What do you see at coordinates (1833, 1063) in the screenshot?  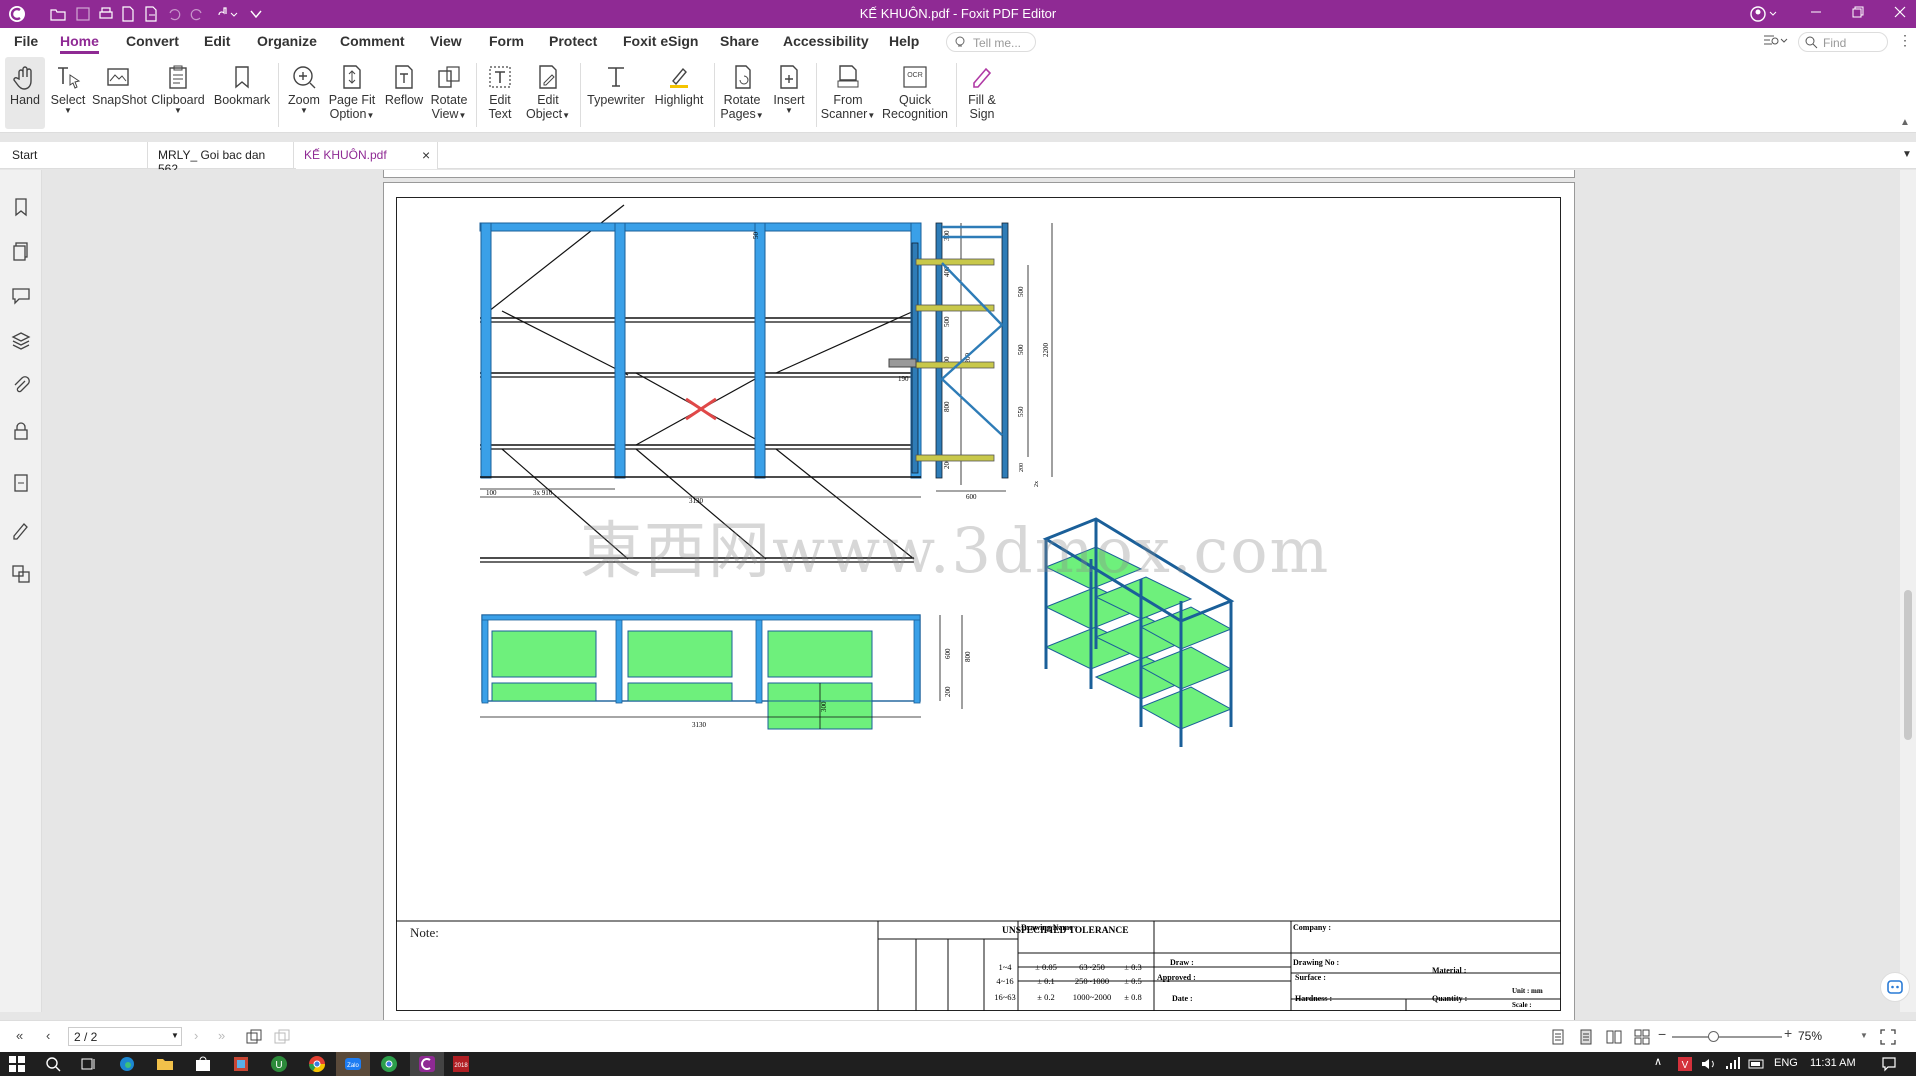 I see `system-clock: 11:31 AM` at bounding box center [1833, 1063].